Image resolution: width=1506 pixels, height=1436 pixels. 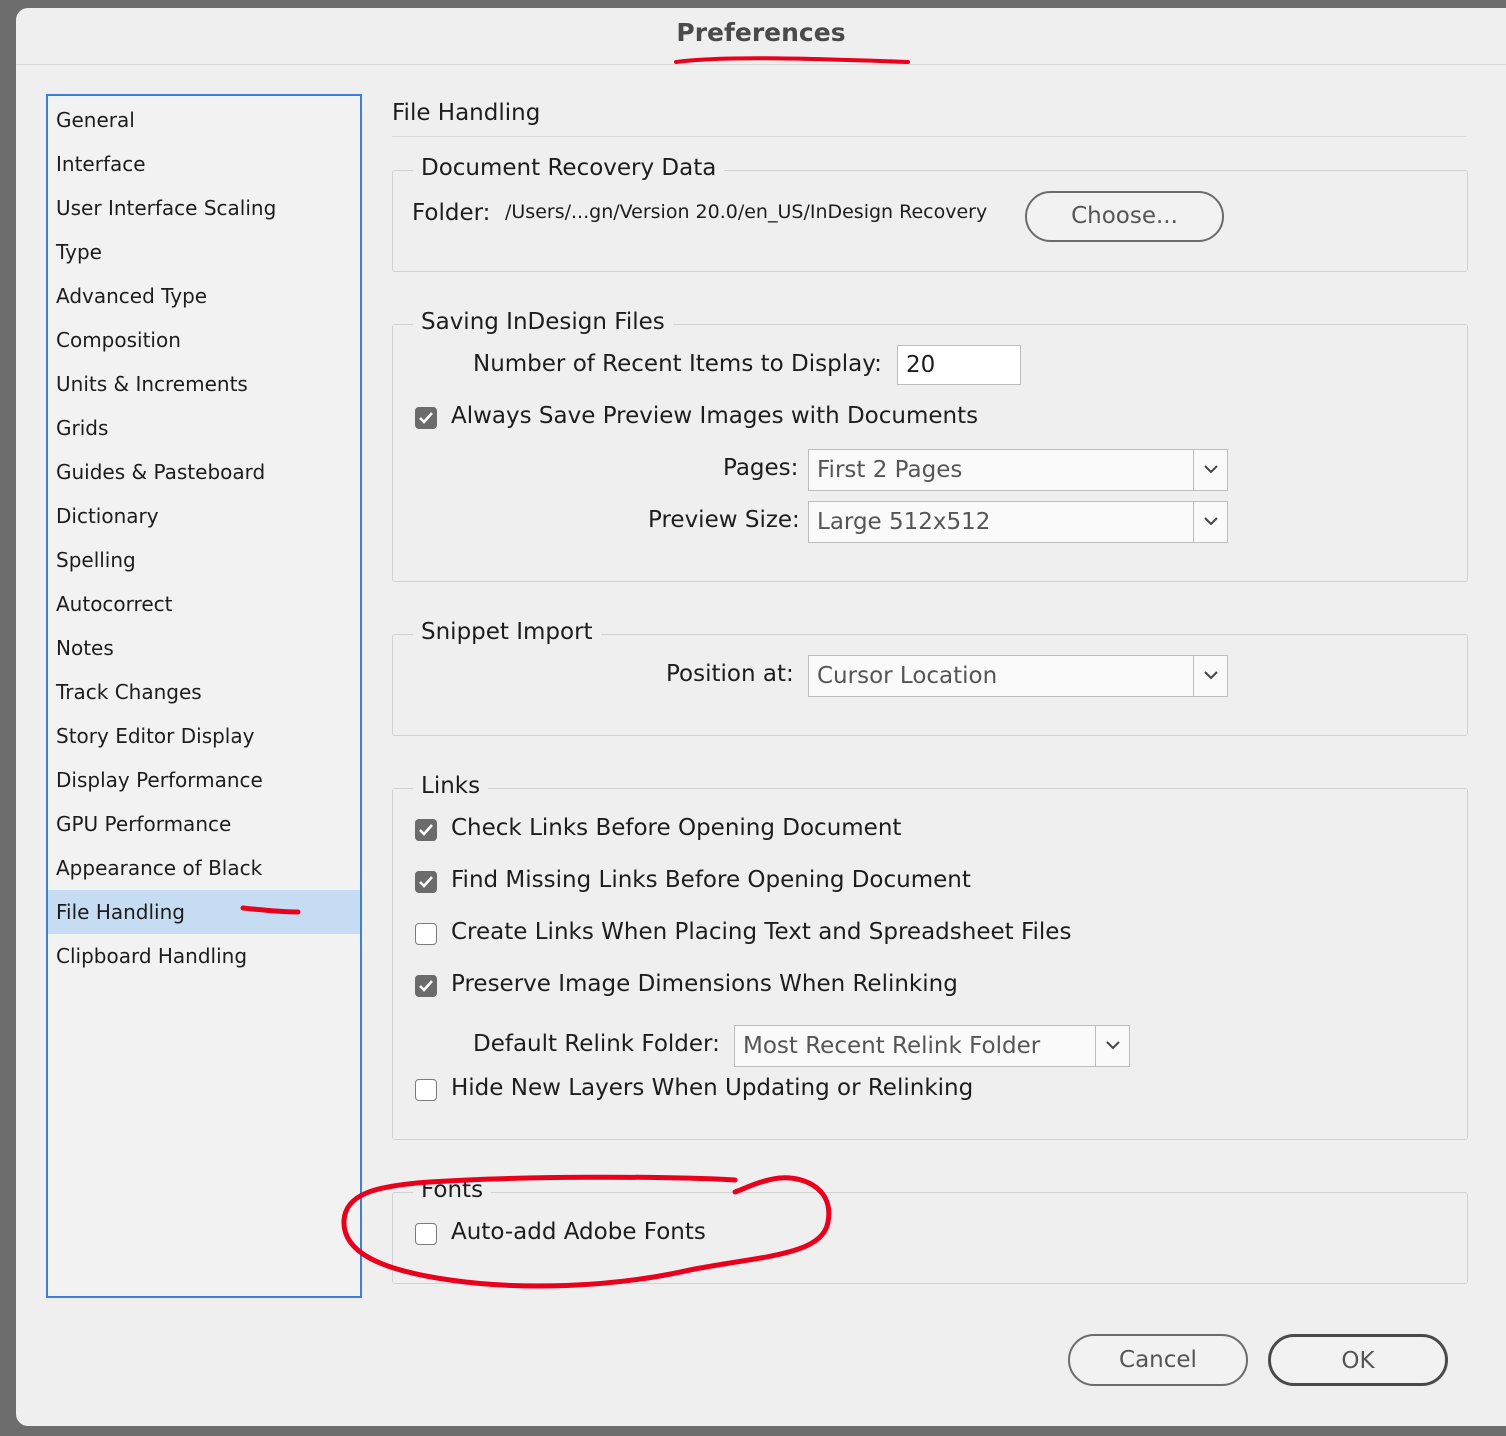 What do you see at coordinates (204, 384) in the screenshot?
I see `sidebar-item-units-increments: Units & Increments` at bounding box center [204, 384].